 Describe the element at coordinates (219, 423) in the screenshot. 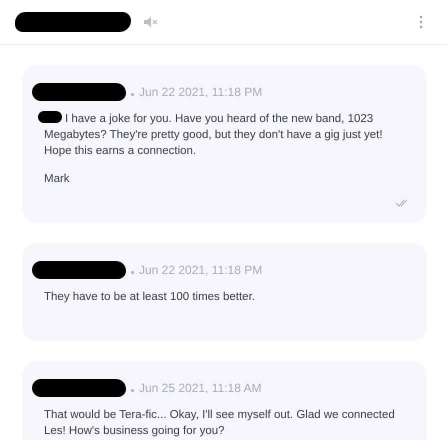

I see `message-text: That would be Tera-fic... Okay, I'll see myself out. Glad we connected Les! How's business going for you?` at that location.